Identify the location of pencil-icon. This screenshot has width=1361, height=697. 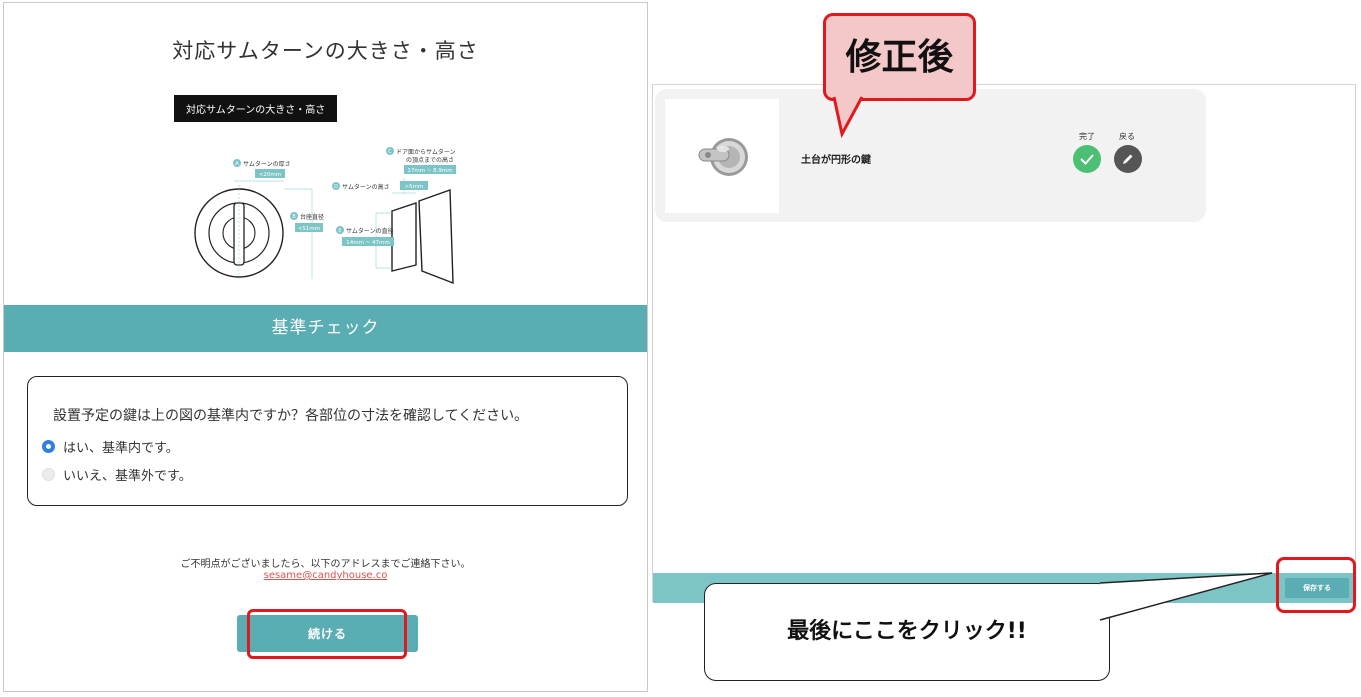
(1128, 159).